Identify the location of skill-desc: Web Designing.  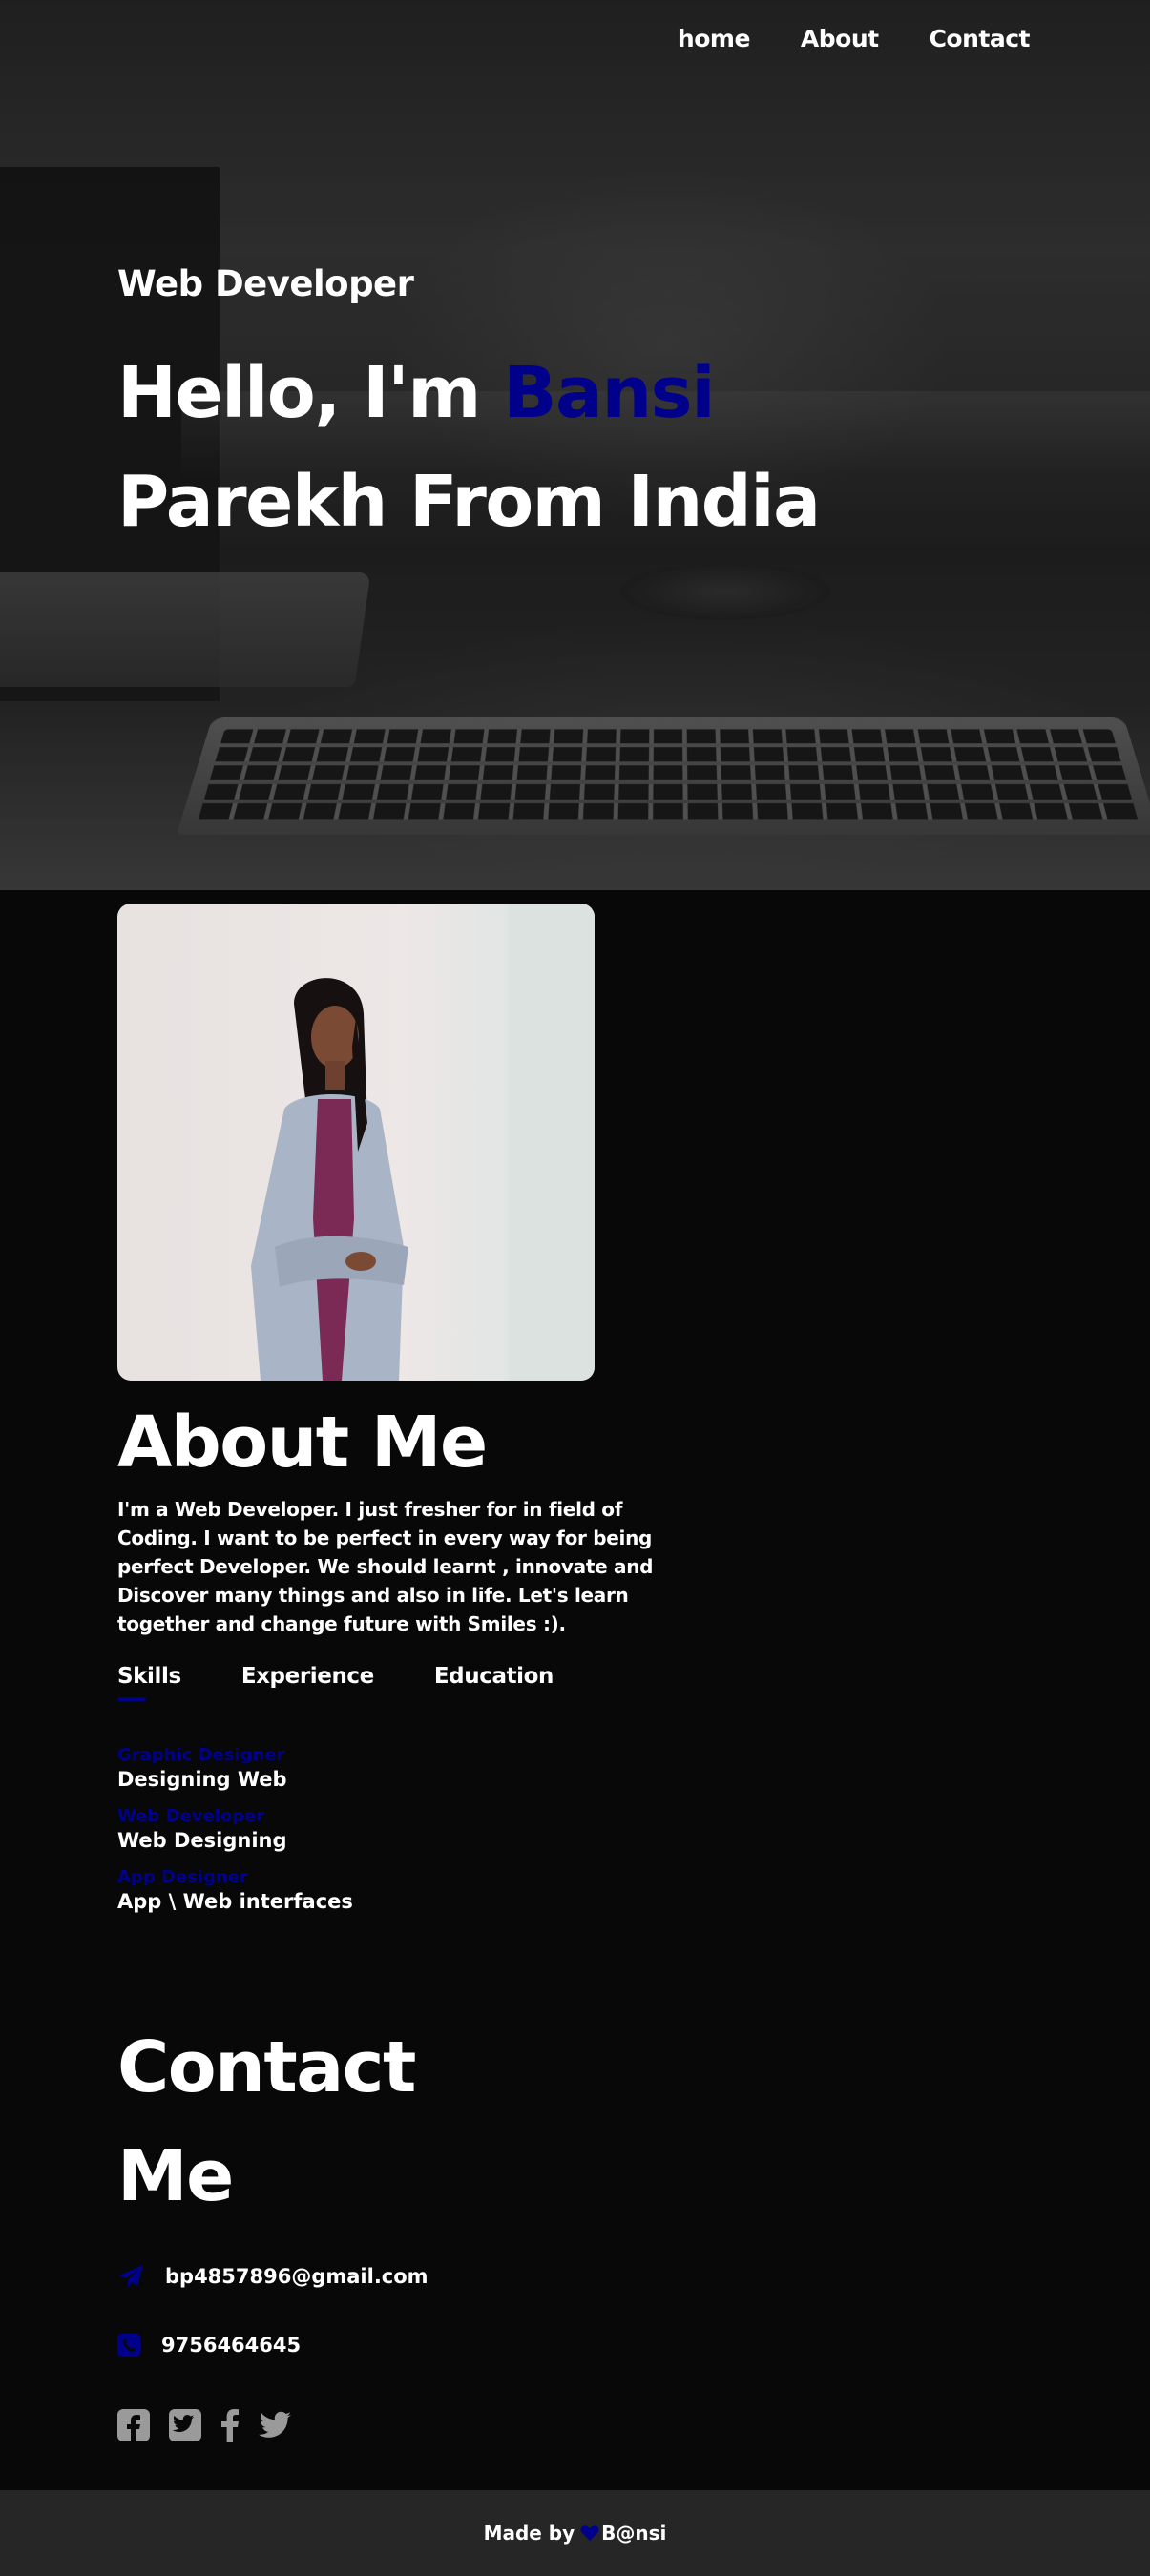
(202, 1840).